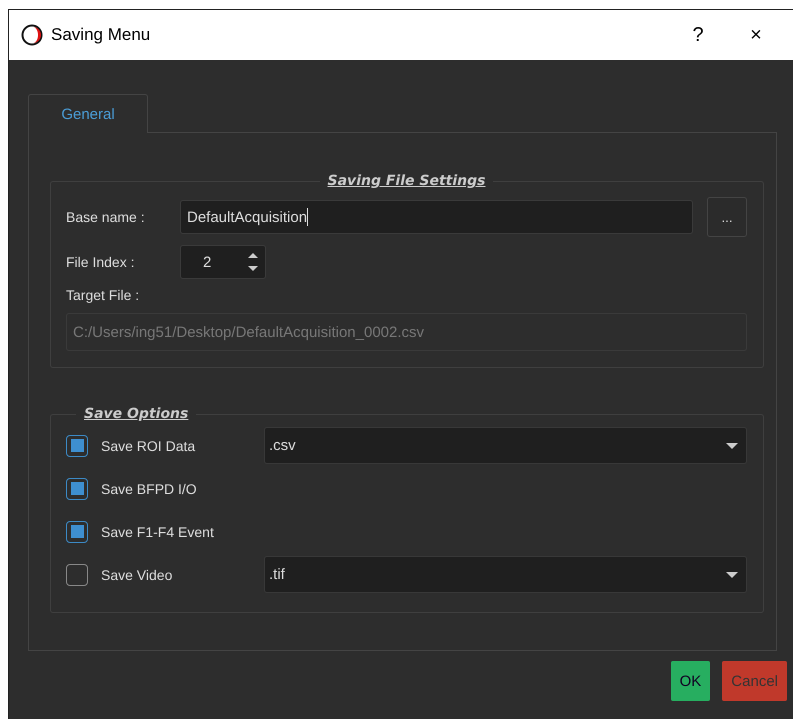 Image resolution: width=793 pixels, height=719 pixels. Describe the element at coordinates (436, 217) in the screenshot. I see `base-name-field: DefaultAcquisition` at that location.